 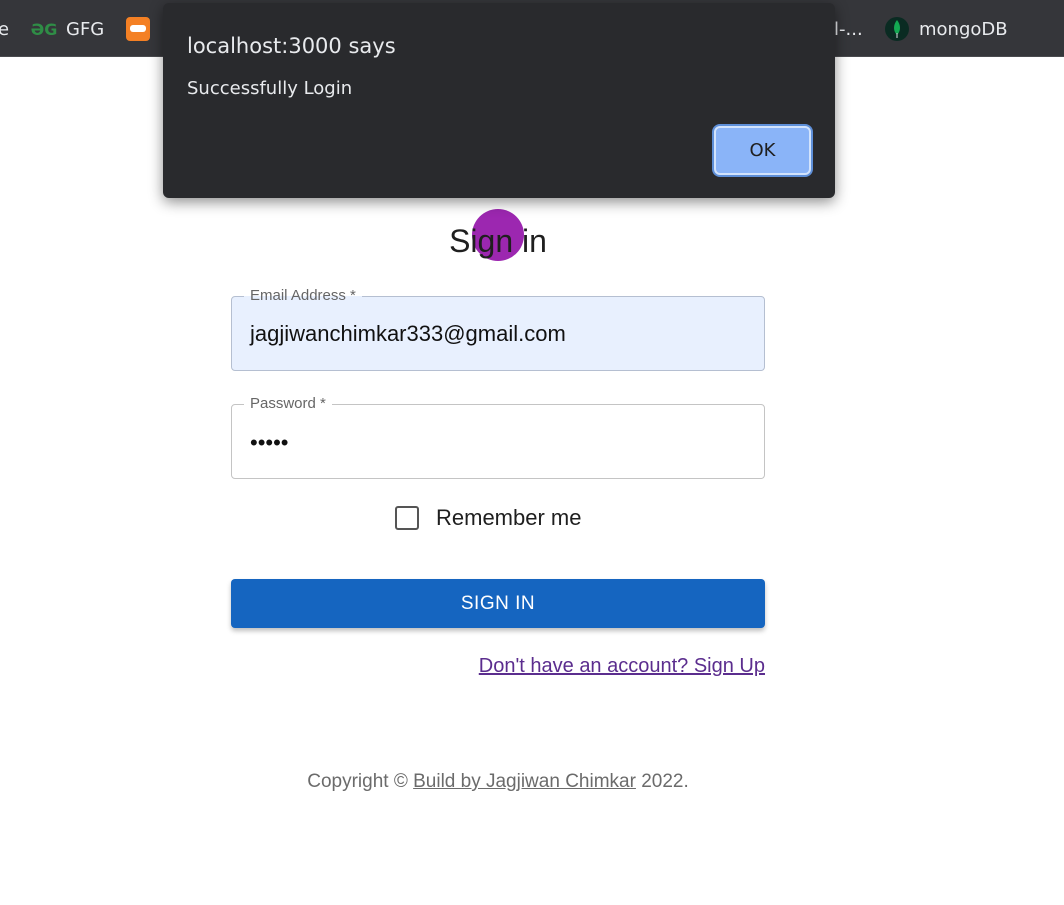 What do you see at coordinates (270, 88) in the screenshot?
I see `dialog-message: Successfully Login` at bounding box center [270, 88].